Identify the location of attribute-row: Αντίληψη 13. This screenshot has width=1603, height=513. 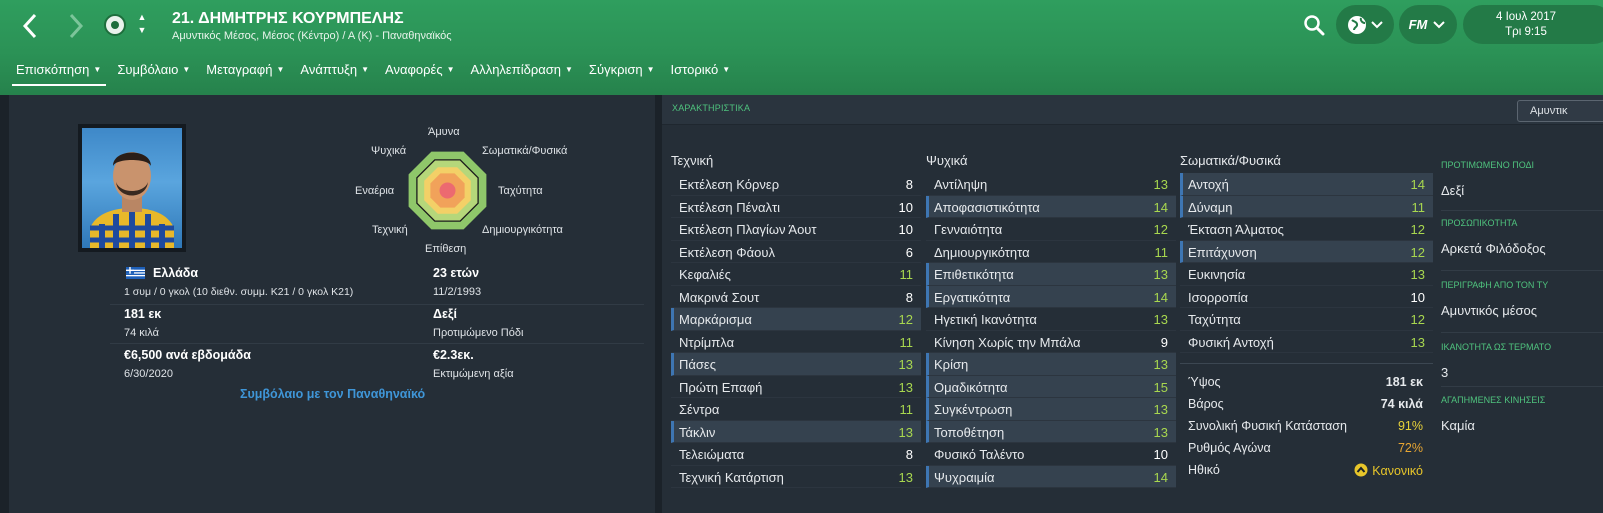
(1051, 184).